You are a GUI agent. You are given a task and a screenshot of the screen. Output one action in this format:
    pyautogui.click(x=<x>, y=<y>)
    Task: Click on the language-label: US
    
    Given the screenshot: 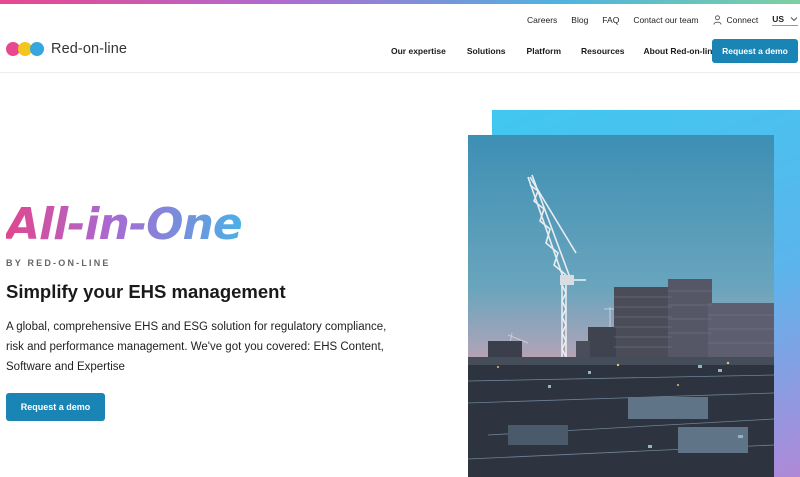 What is the action you would take?
    pyautogui.click(x=778, y=19)
    